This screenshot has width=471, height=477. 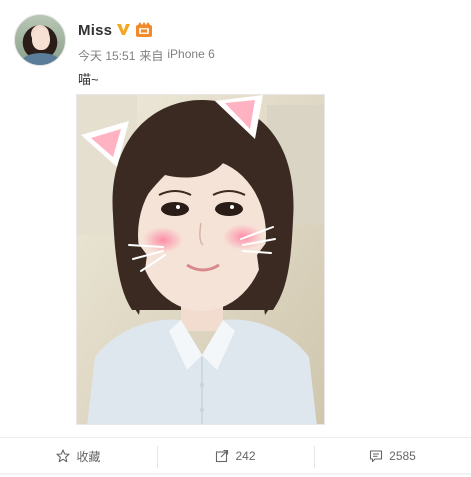 What do you see at coordinates (144, 29) in the screenshot?
I see `member-crown-icon` at bounding box center [144, 29].